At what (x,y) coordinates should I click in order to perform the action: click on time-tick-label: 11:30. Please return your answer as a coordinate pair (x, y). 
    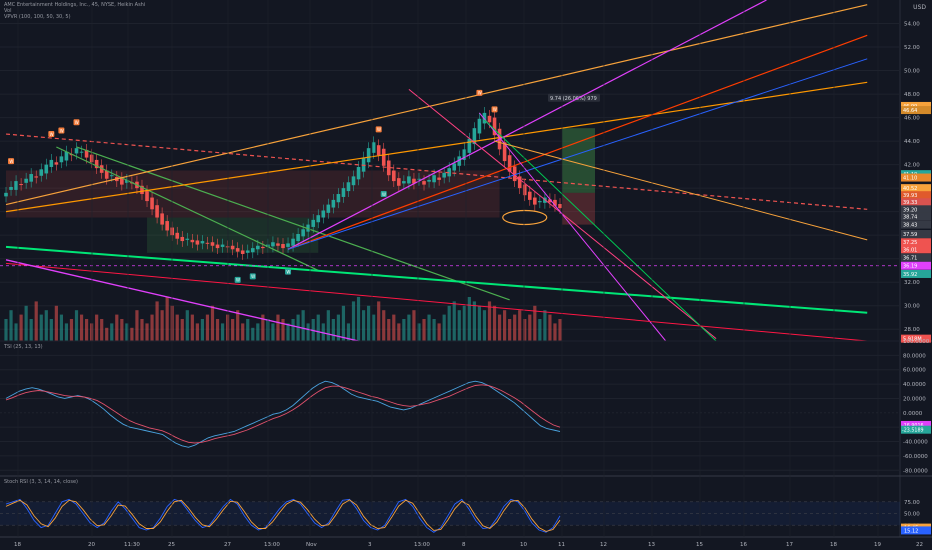
    Looking at the image, I should click on (132, 545).